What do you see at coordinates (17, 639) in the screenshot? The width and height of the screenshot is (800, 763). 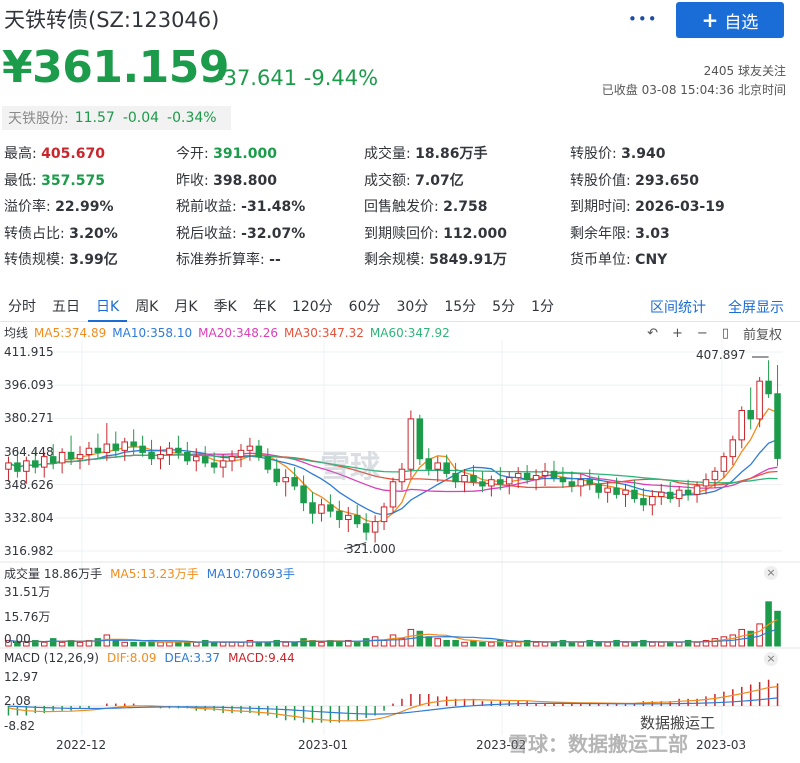 I see `volume-axis-tick: 0.00` at bounding box center [17, 639].